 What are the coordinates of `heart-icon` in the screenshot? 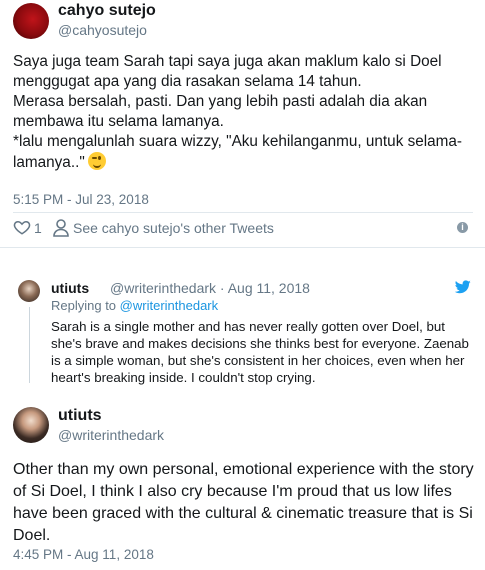 It's located at (22, 227).